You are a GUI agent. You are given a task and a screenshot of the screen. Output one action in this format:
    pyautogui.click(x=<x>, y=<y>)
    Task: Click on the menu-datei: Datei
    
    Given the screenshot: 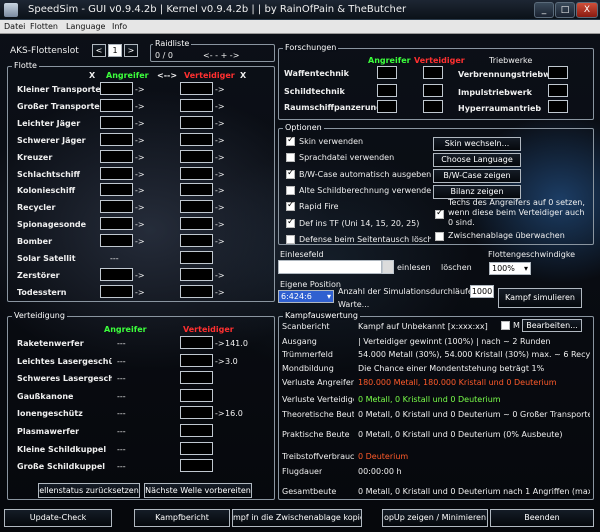 What is the action you would take?
    pyautogui.click(x=14, y=26)
    